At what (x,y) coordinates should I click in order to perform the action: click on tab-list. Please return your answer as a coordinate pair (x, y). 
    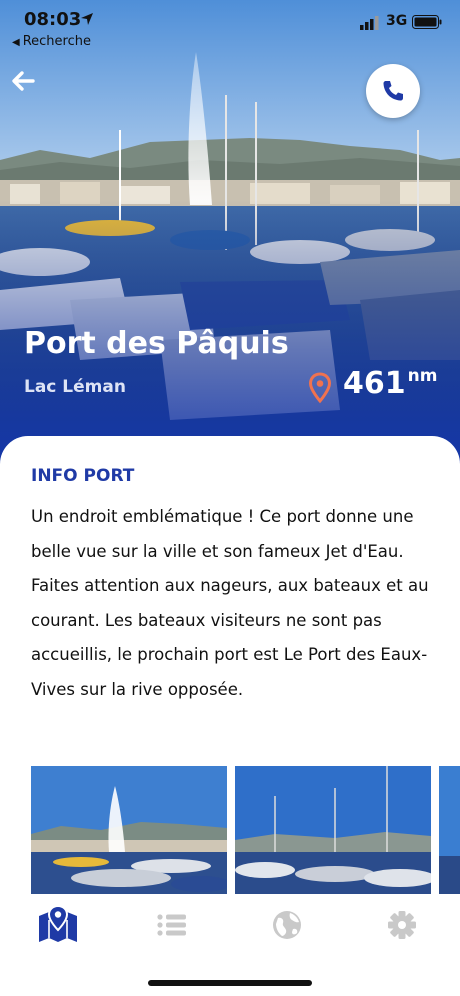
    Looking at the image, I should click on (172, 925).